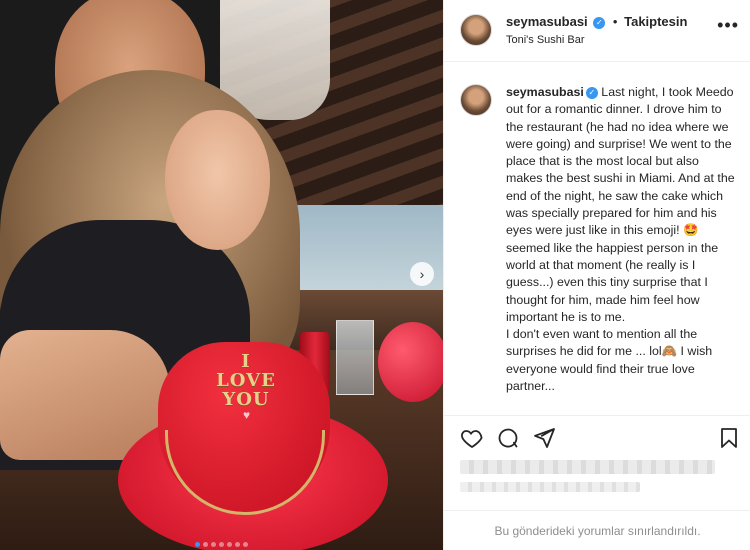 The height and width of the screenshot is (550, 750). I want to click on location-link: Toni's Sushi Bar, so click(545, 40).